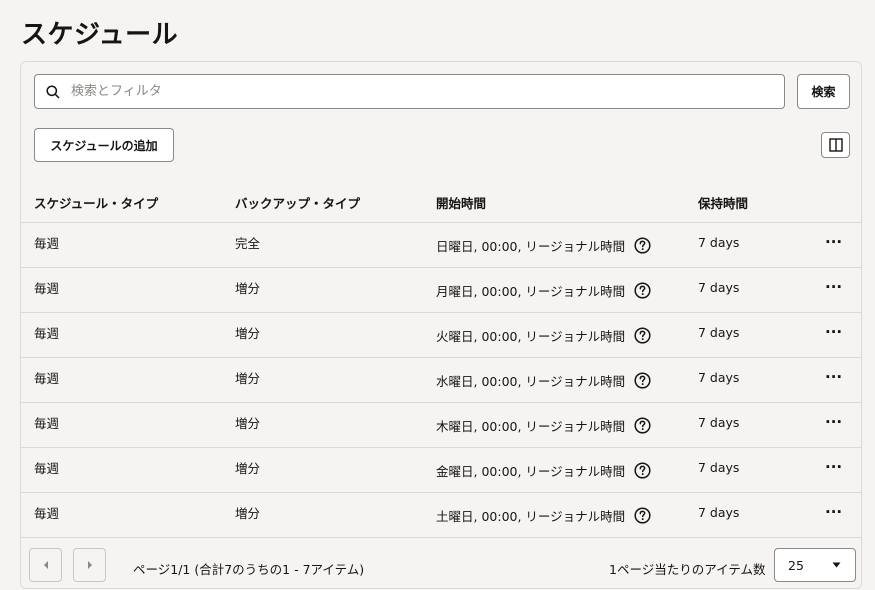 The image size is (875, 590). What do you see at coordinates (249, 569) in the screenshot?
I see `pagination-info: ページ1/1 (合計7のうちの1 - 7アイテム)` at bounding box center [249, 569].